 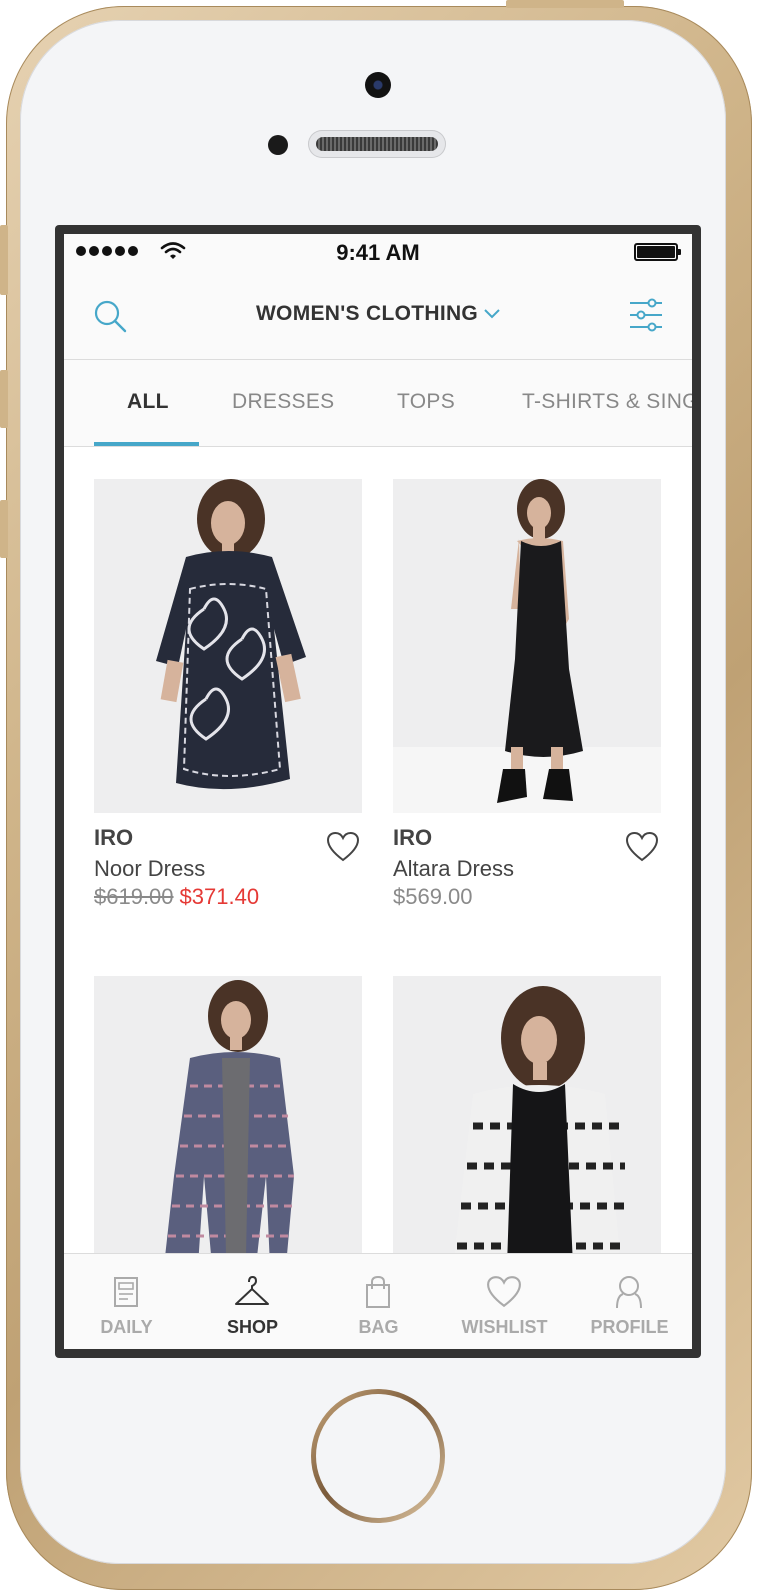 I want to click on home-button, so click(x=378, y=1456).